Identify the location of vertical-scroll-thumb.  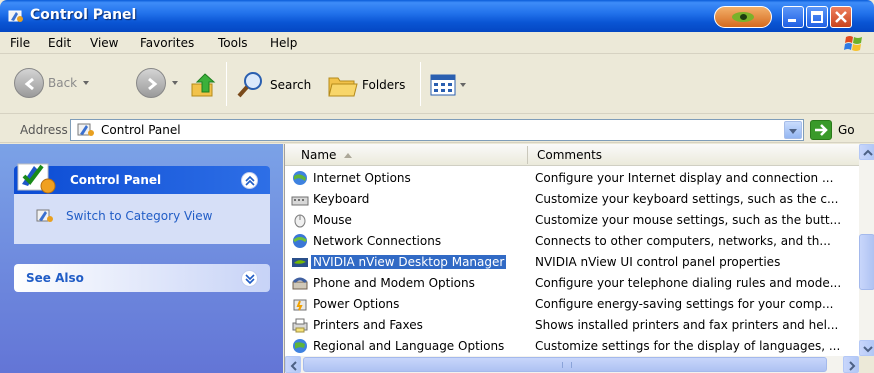
(866, 262).